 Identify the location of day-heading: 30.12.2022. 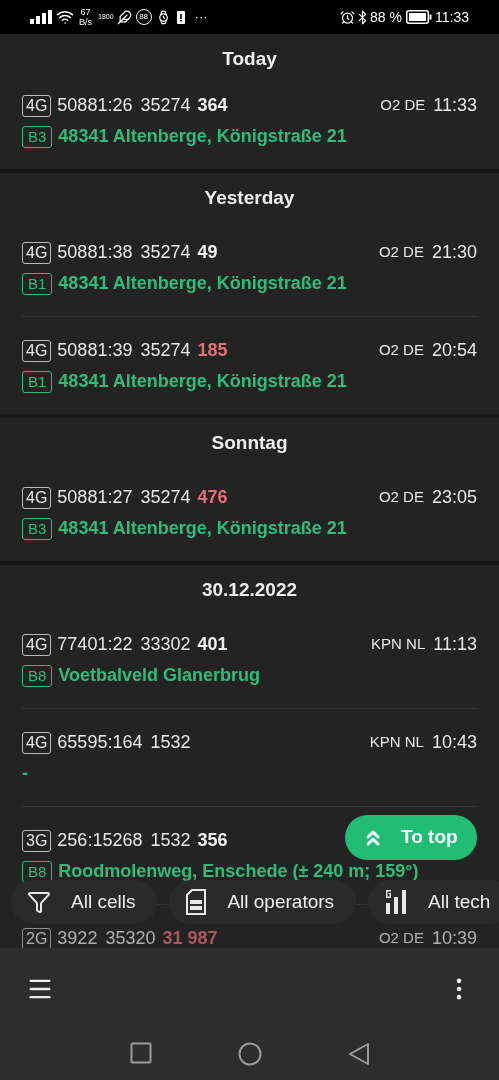
(249, 590).